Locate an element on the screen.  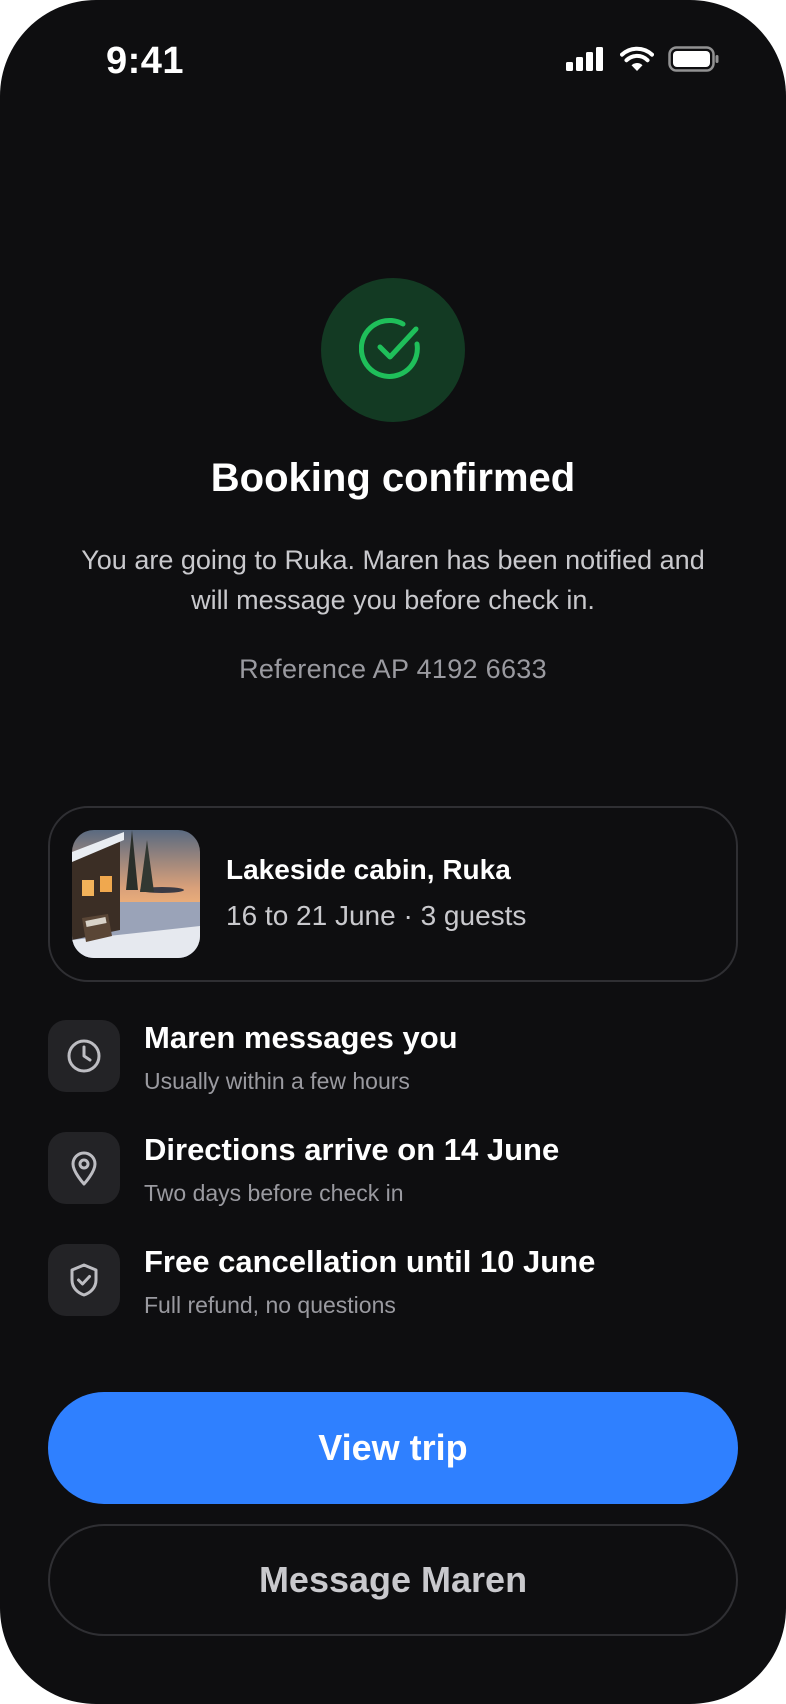
view-trip-button: View trip is located at coordinates (393, 1448).